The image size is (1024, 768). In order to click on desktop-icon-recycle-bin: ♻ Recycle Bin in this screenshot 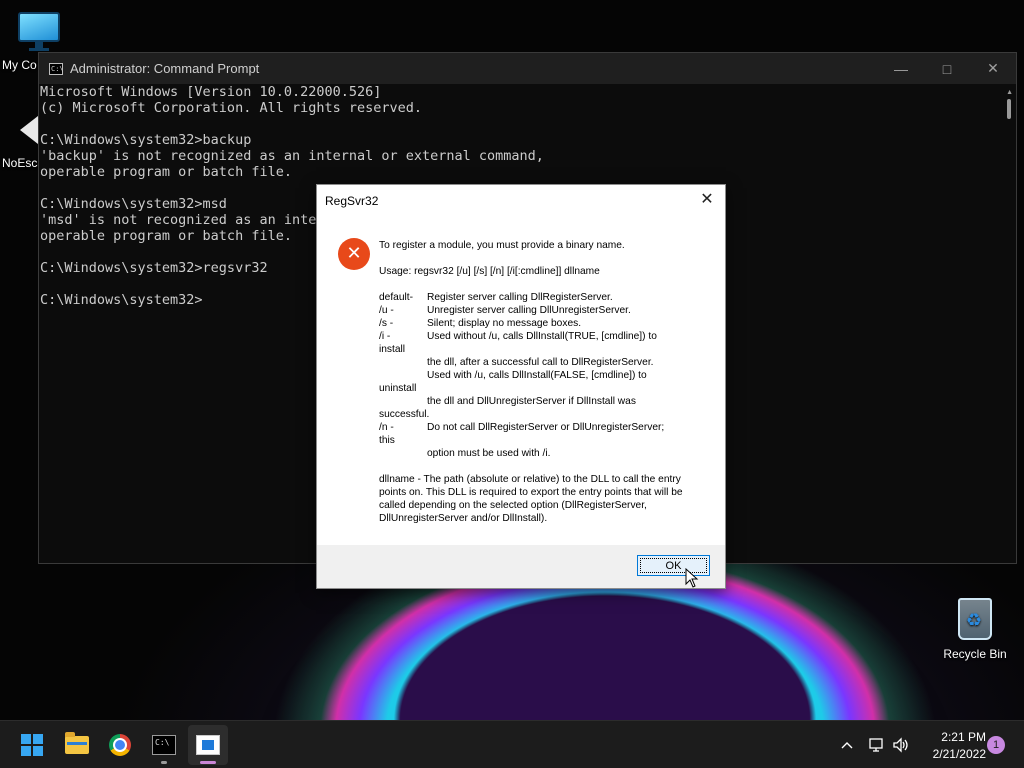, I will do `click(975, 629)`.